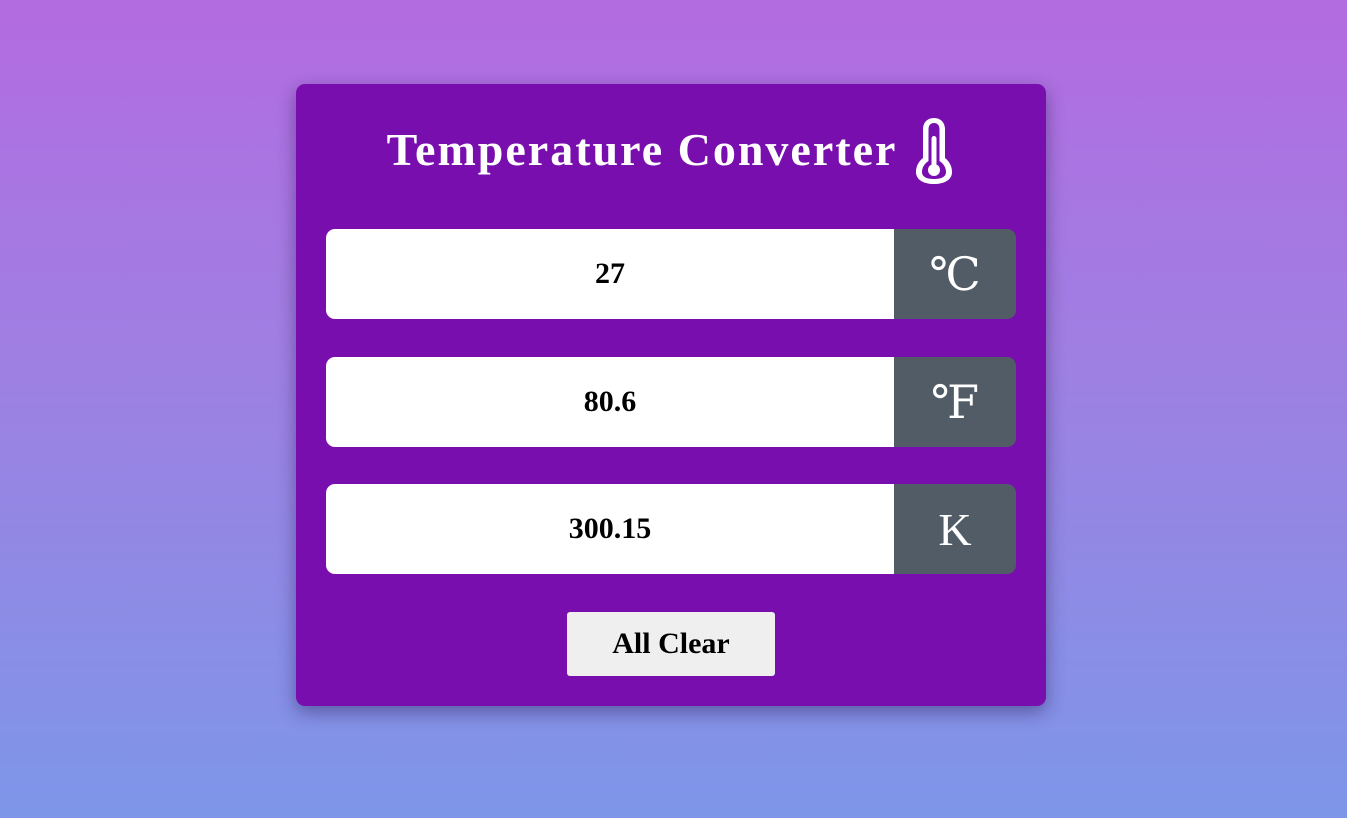  I want to click on celsius-field: ℃, so click(671, 274).